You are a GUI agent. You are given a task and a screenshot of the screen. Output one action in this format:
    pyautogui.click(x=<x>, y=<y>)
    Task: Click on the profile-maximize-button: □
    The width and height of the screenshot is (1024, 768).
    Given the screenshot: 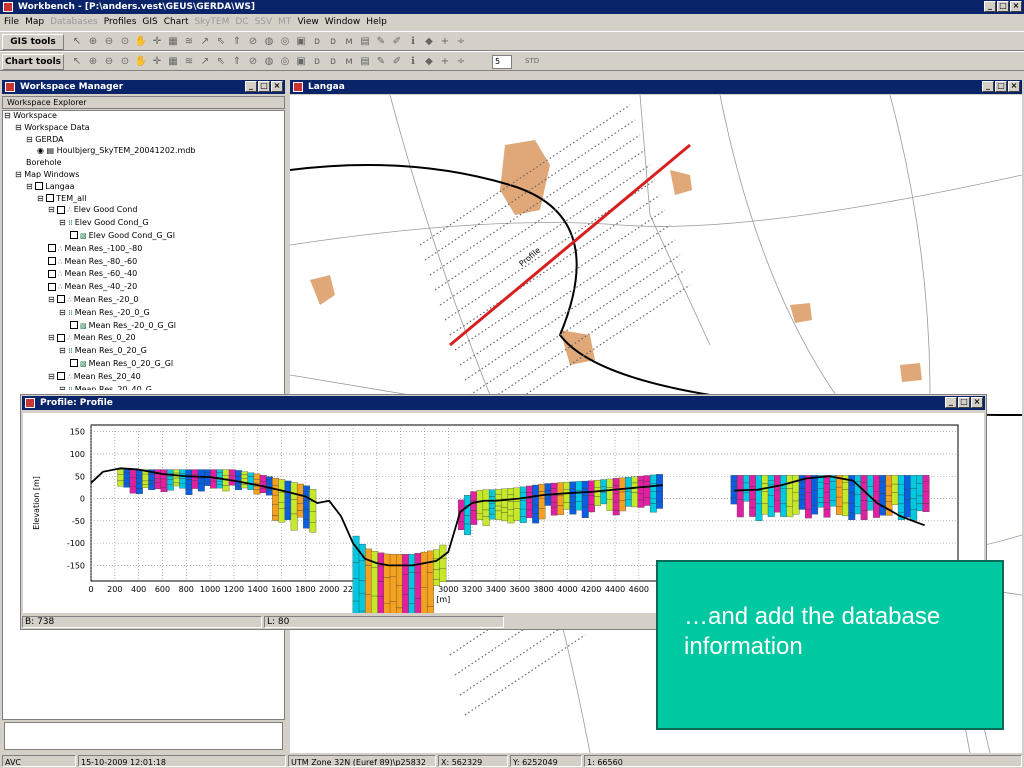 What is the action you would take?
    pyautogui.click(x=964, y=402)
    